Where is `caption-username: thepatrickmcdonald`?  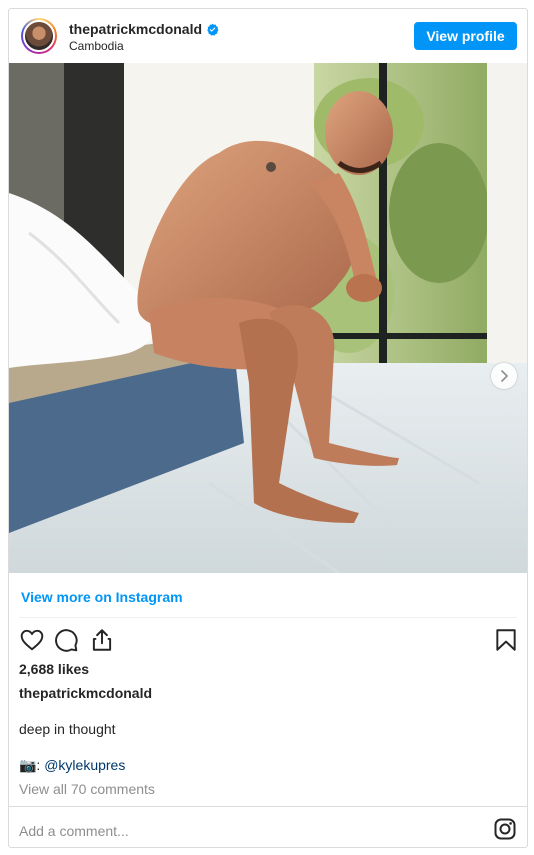 caption-username: thepatrickmcdonald is located at coordinates (85, 693).